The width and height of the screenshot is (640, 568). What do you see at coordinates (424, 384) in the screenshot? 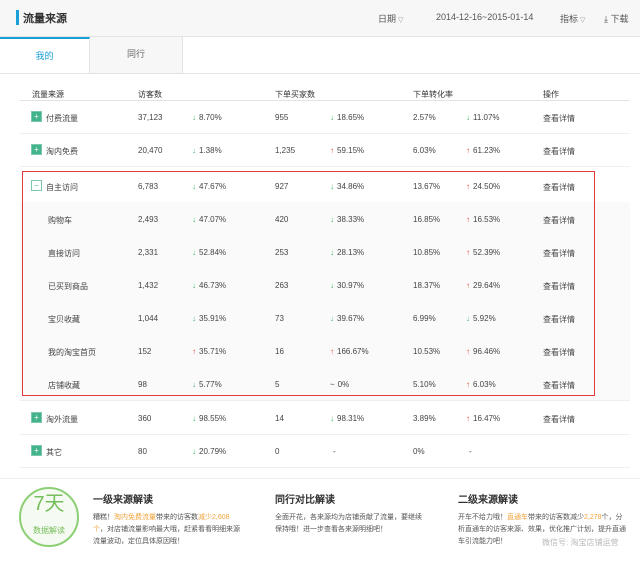
I see `conversion-value: 5.10%` at bounding box center [424, 384].